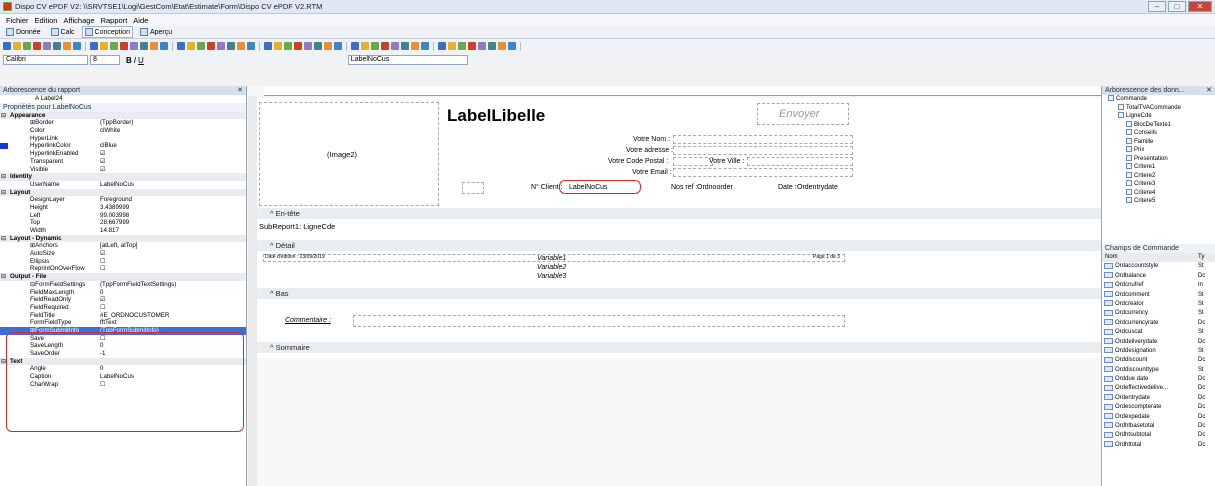 The height and width of the screenshot is (486, 1215). What do you see at coordinates (680, 293) in the screenshot?
I see `band-bas: ^ Bas` at bounding box center [680, 293].